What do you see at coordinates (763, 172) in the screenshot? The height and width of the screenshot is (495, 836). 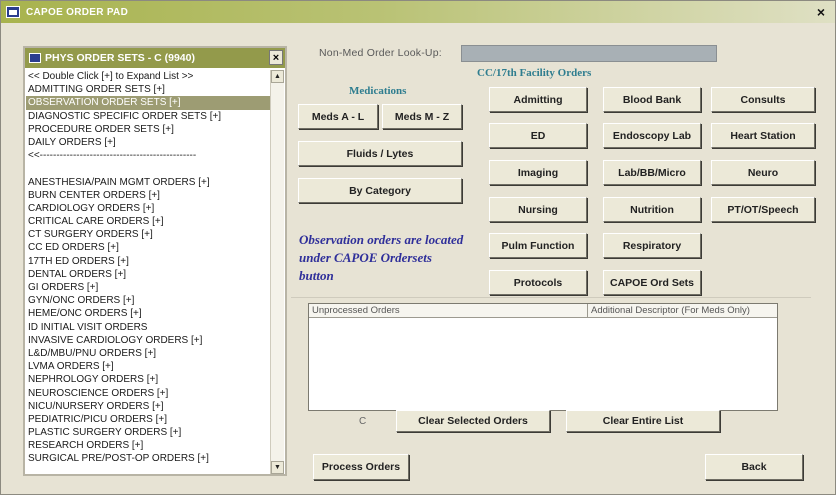 I see `neuro-button: Neuro` at bounding box center [763, 172].